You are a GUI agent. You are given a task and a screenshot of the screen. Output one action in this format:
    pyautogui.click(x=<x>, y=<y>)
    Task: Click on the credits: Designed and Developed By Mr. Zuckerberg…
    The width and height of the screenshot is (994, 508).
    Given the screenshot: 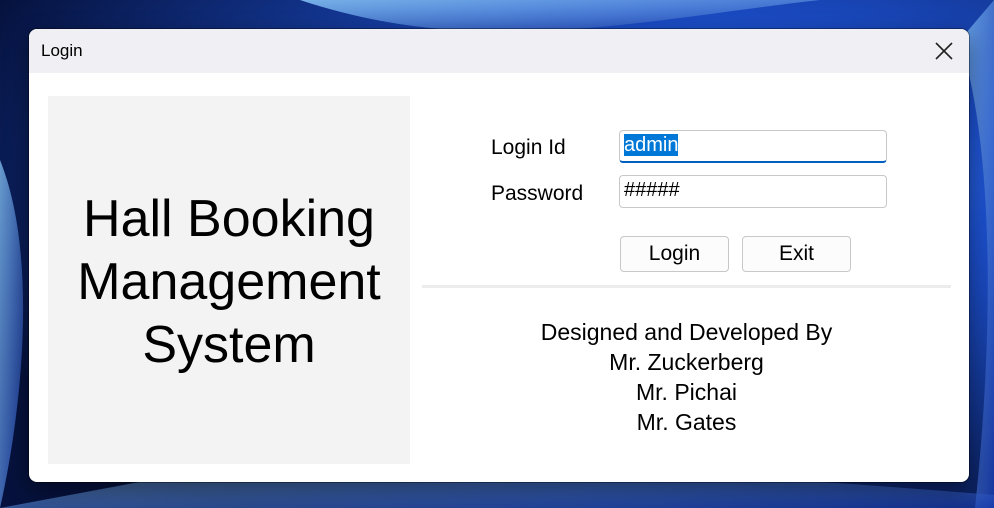 What is the action you would take?
    pyautogui.click(x=686, y=377)
    